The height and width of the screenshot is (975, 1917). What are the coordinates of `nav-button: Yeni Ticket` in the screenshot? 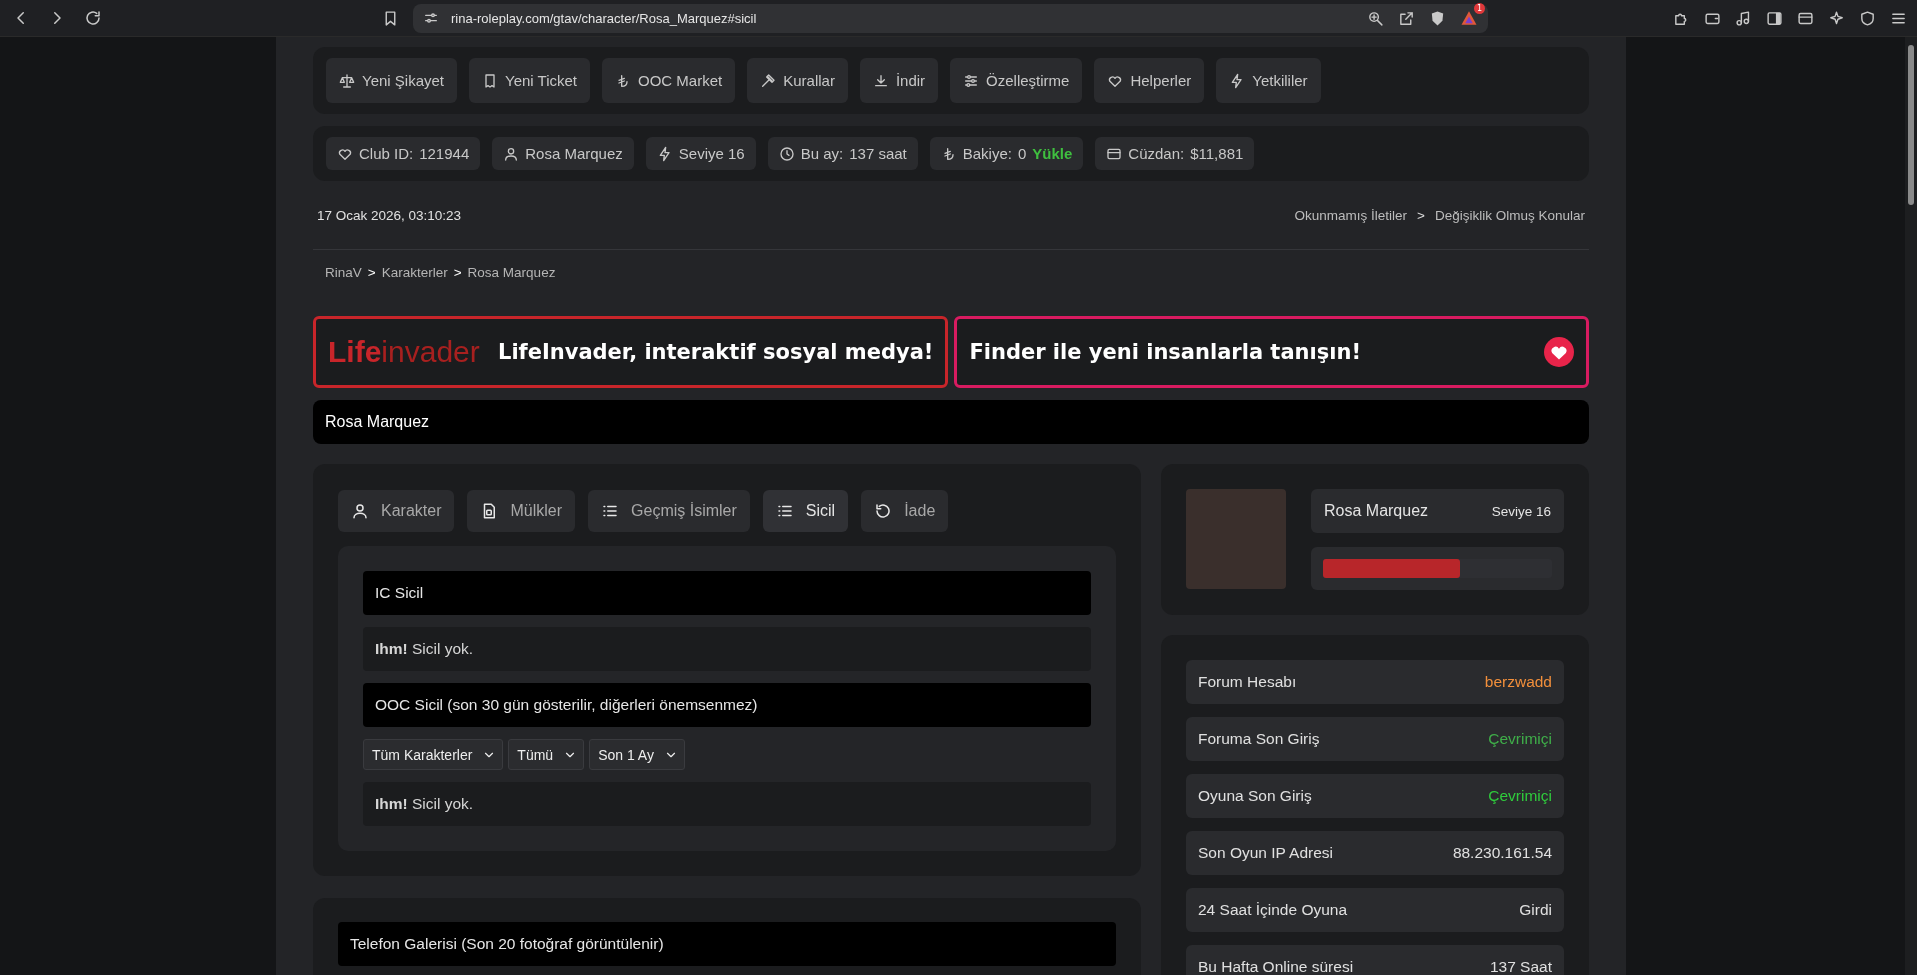 It's located at (529, 80).